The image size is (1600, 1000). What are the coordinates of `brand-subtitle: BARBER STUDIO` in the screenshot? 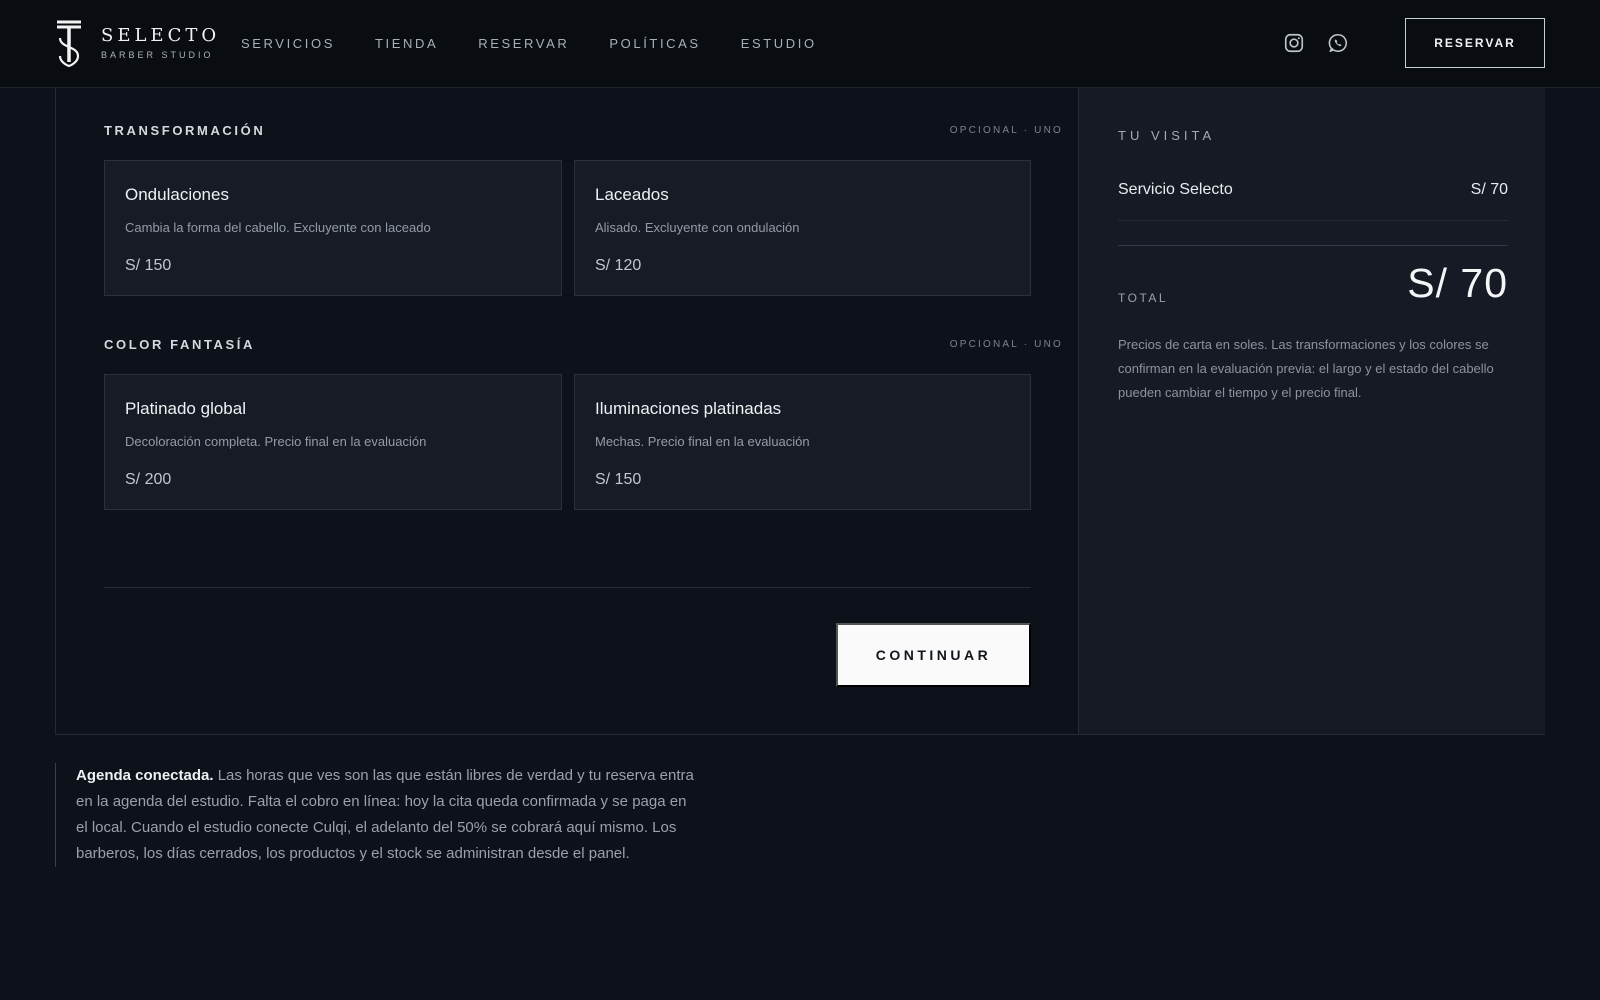 It's located at (157, 55).